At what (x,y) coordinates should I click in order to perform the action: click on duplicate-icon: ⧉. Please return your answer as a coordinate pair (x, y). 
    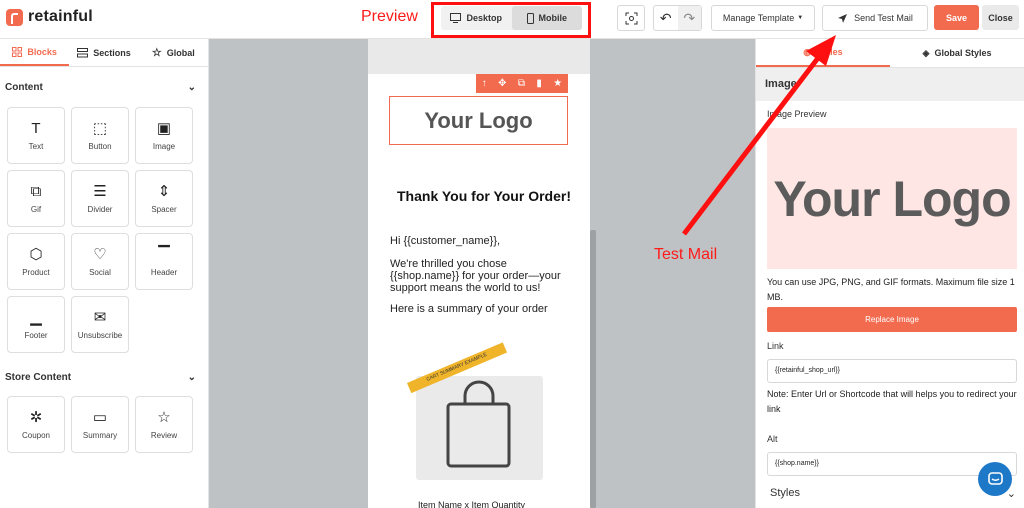
    Looking at the image, I should click on (521, 83).